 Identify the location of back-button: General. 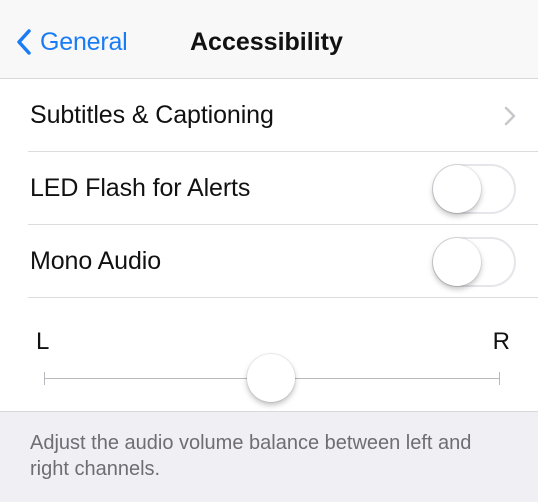
(72, 42).